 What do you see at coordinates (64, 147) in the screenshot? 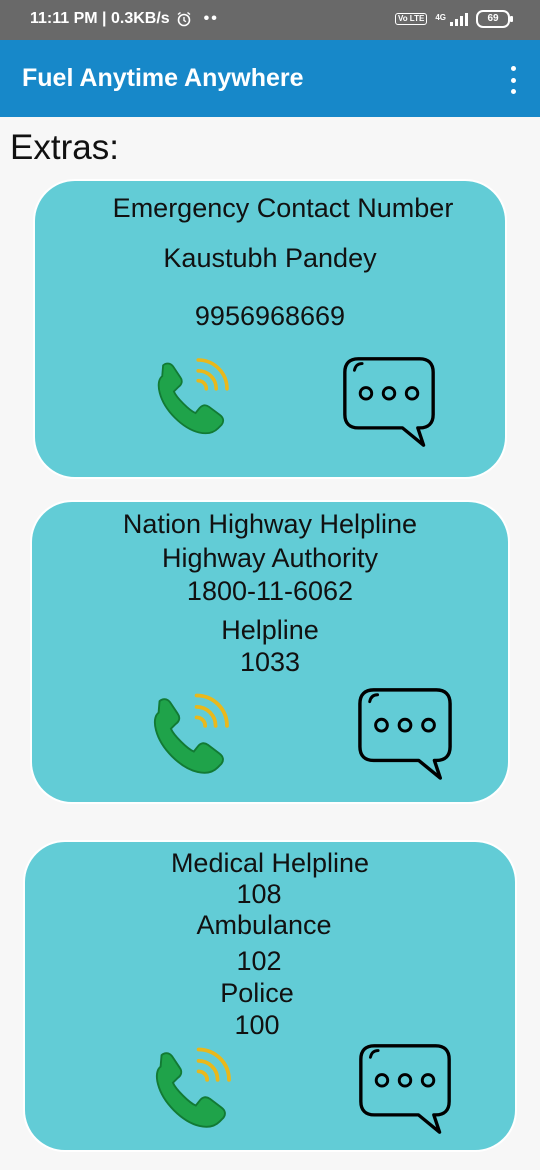
I see `section-title: Extras:` at bounding box center [64, 147].